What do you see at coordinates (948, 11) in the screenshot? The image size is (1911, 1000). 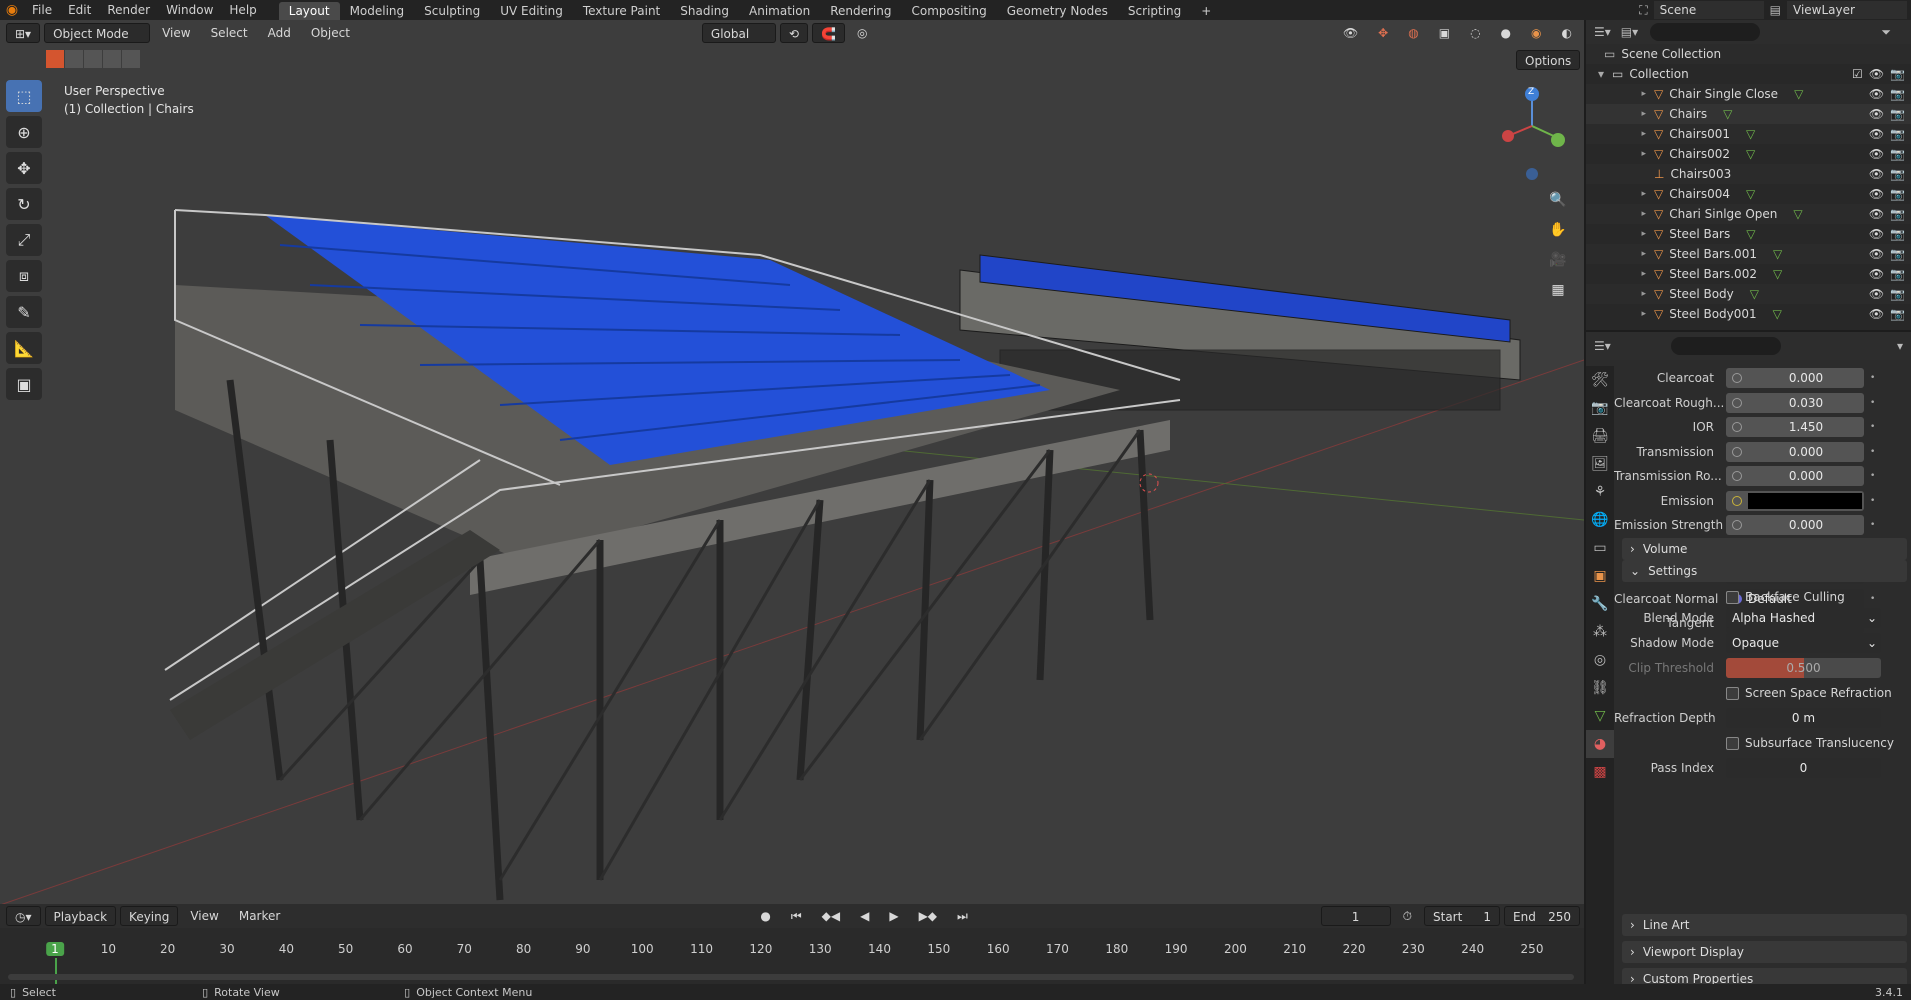 I see `tab-compositing: Compositing` at bounding box center [948, 11].